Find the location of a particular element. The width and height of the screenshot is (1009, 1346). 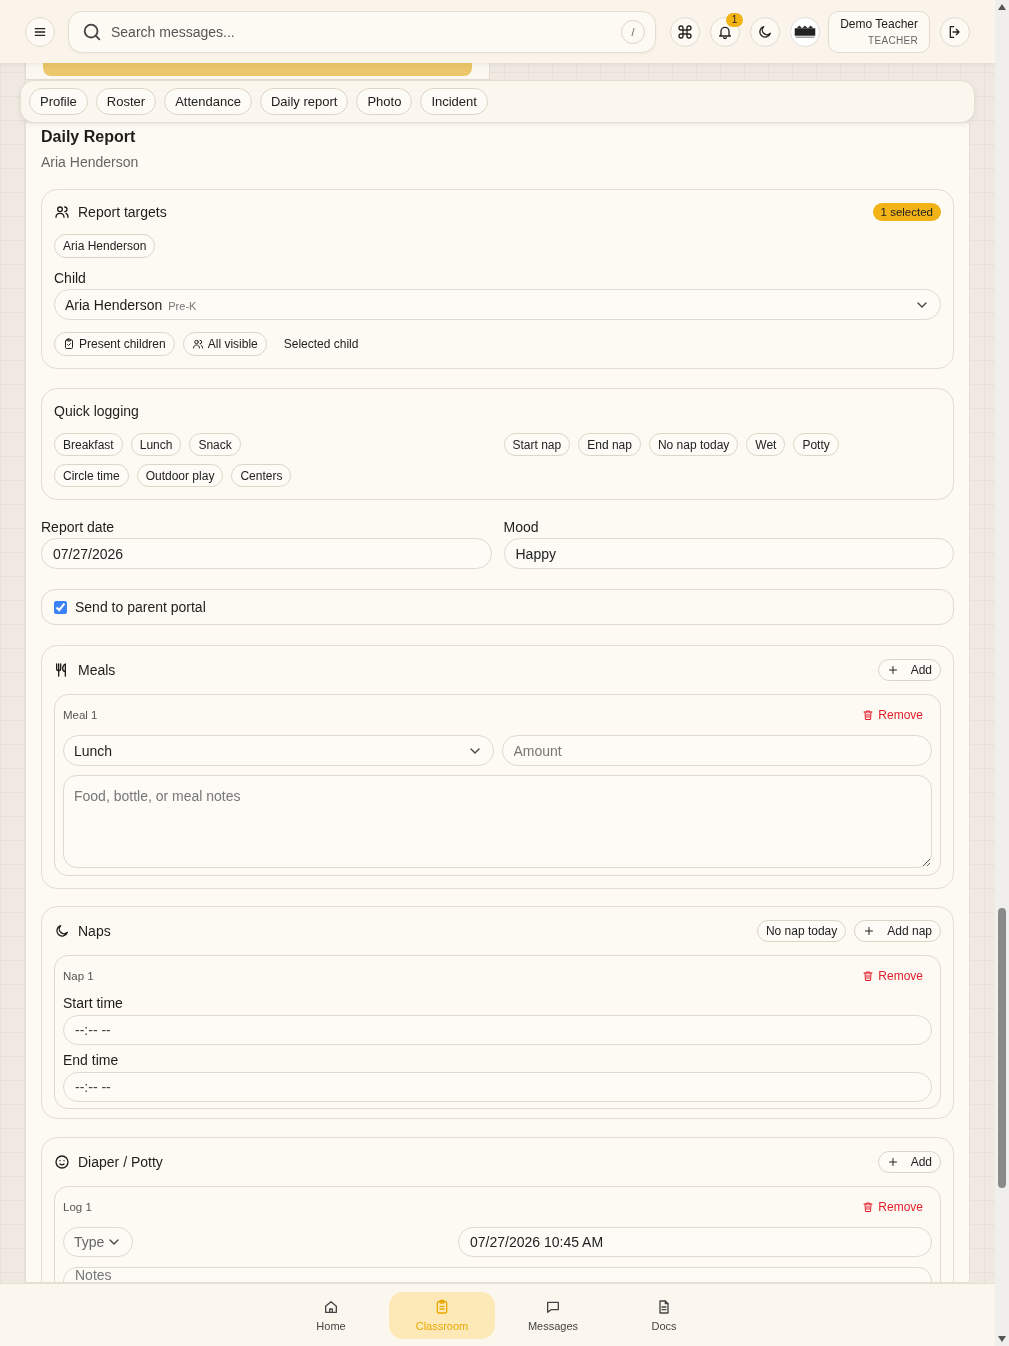

entry-title: Meal 1 is located at coordinates (81, 715).